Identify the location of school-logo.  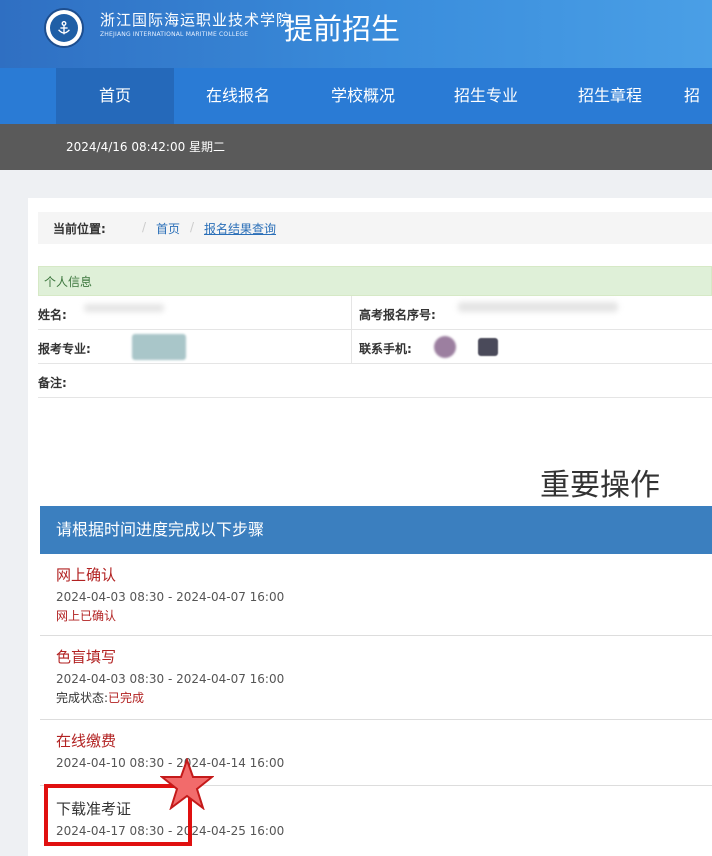
(64, 28).